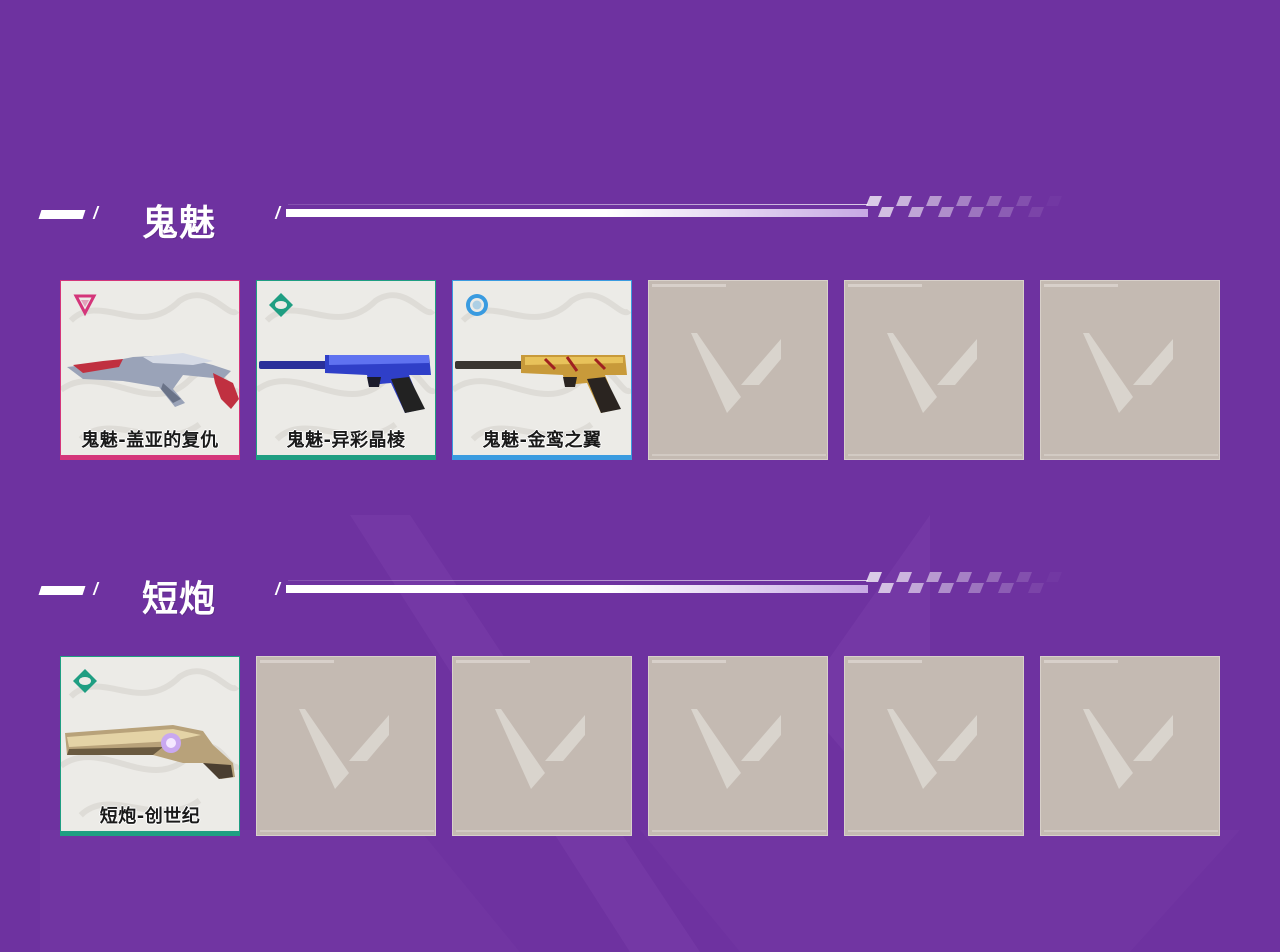 Image resolution: width=1280 pixels, height=952 pixels. What do you see at coordinates (346, 440) in the screenshot?
I see `skin-name: 鬼魅-异彩晶棱` at bounding box center [346, 440].